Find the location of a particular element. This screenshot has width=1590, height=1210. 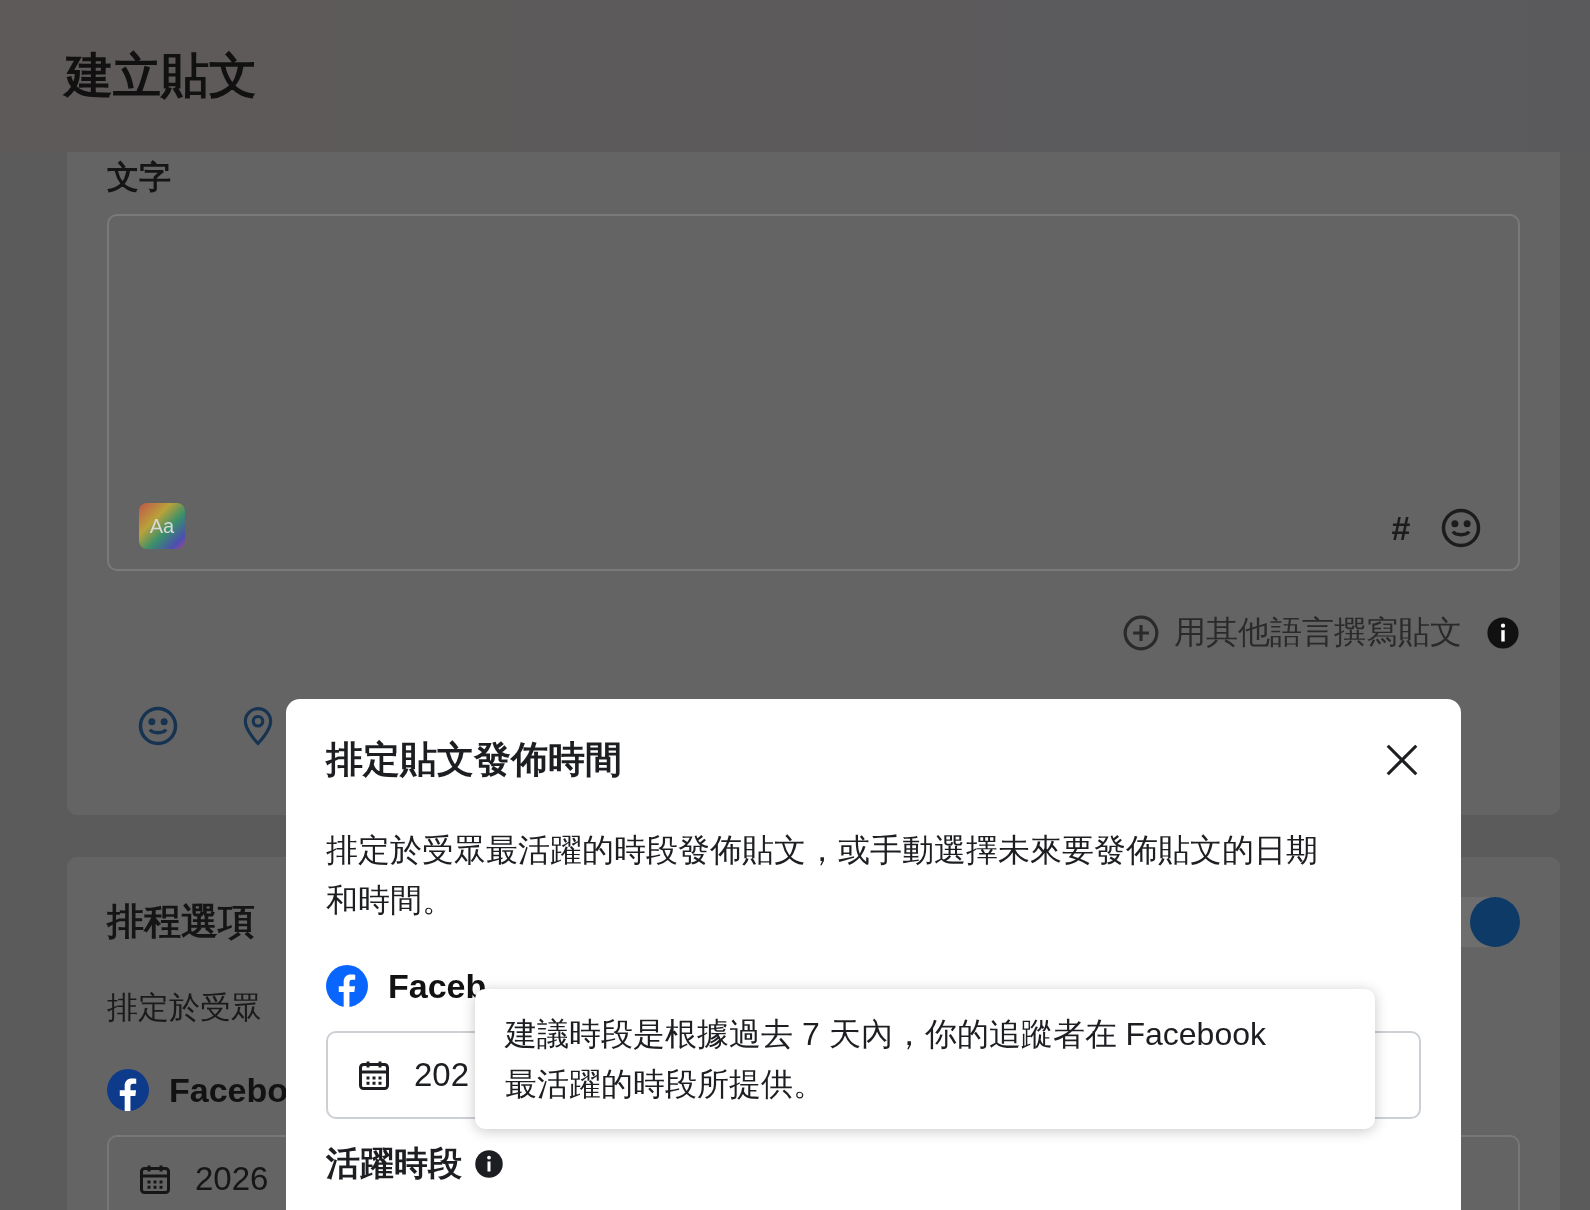

dialog-description: 排定於受眾最活躍的時段發佈貼文，或手動選擇未來要發佈貼文的日期和時間。 is located at coordinates (822, 875).